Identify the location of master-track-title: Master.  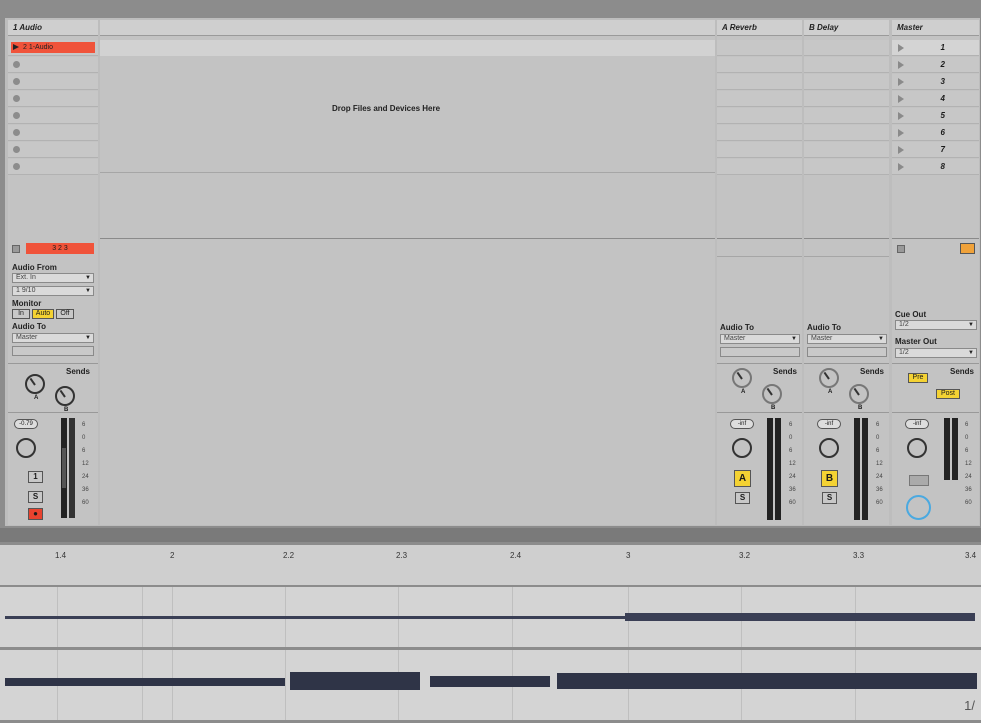
(935, 28).